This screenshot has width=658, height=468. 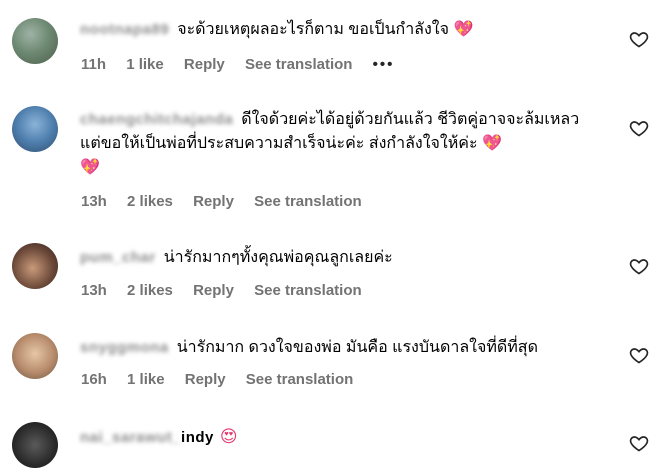 What do you see at coordinates (197, 438) in the screenshot?
I see `username-visible: indy` at bounding box center [197, 438].